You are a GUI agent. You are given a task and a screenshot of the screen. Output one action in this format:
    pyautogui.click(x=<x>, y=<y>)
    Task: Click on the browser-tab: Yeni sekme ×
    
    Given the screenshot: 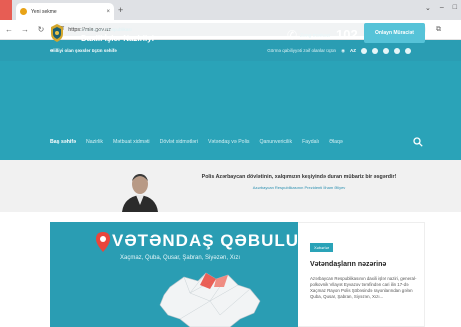 What is the action you would take?
    pyautogui.click(x=65, y=11)
    